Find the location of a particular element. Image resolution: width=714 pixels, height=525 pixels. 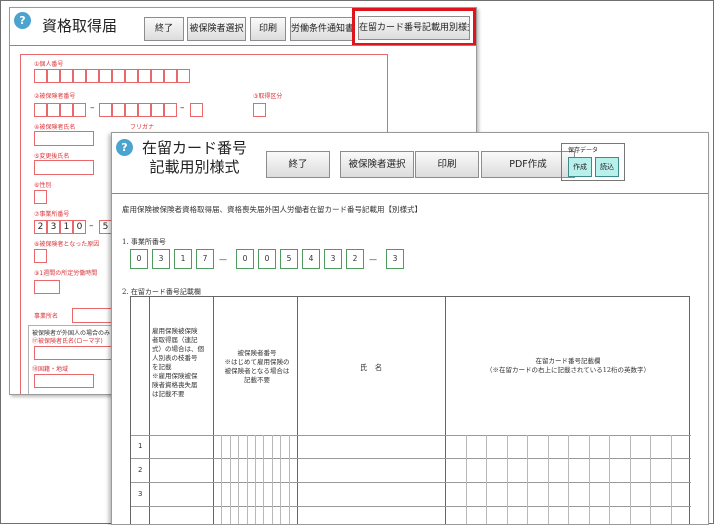

roman-name-field is located at coordinates (74, 353).